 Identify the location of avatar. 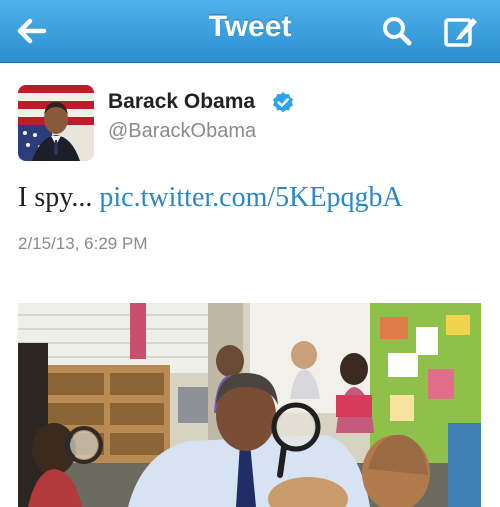
(56, 123).